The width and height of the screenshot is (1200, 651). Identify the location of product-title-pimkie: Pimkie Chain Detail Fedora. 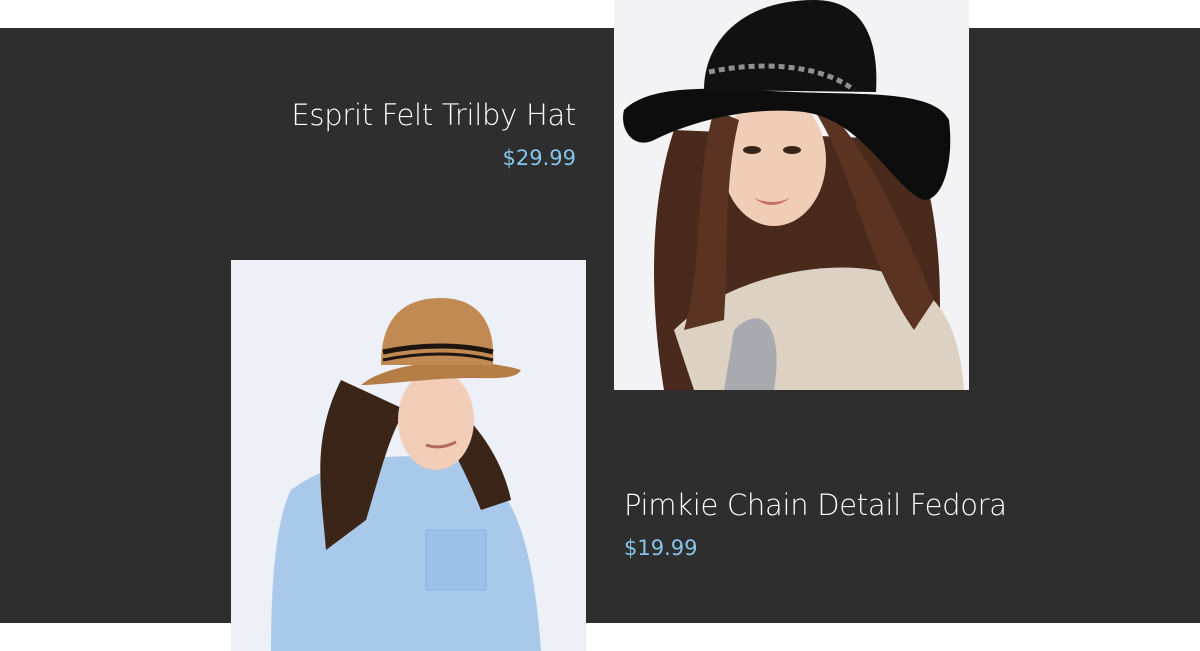
(815, 505).